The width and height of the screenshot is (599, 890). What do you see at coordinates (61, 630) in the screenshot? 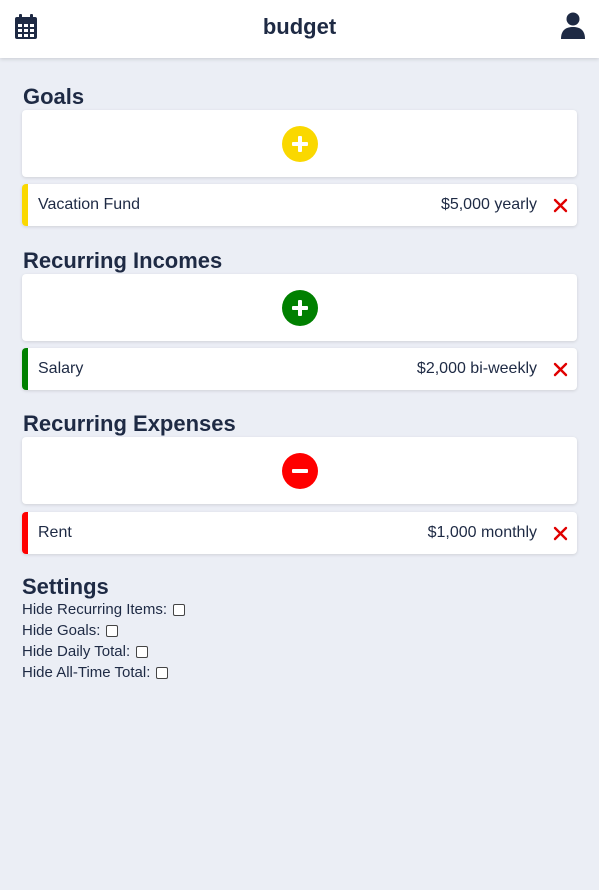
I see `setting-label: Hide Goals:` at bounding box center [61, 630].